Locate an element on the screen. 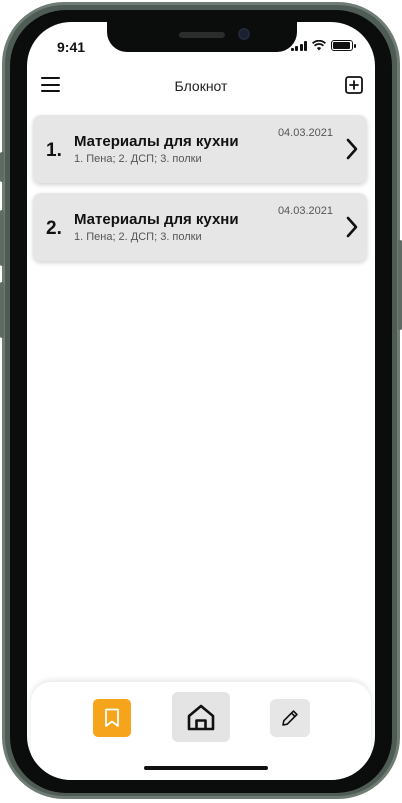  home-icon is located at coordinates (201, 717).